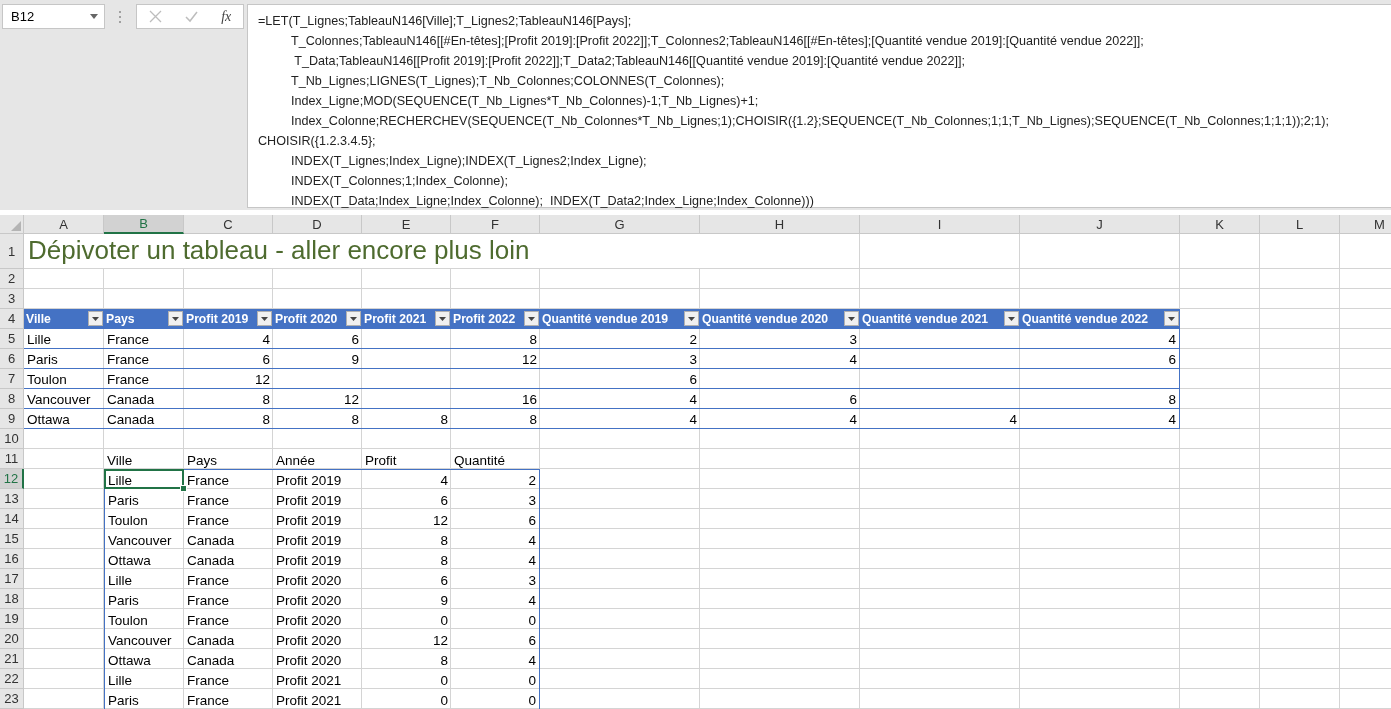 The image size is (1391, 709). Describe the element at coordinates (484, 318) in the screenshot. I see `column-title: Profit 2022` at that location.